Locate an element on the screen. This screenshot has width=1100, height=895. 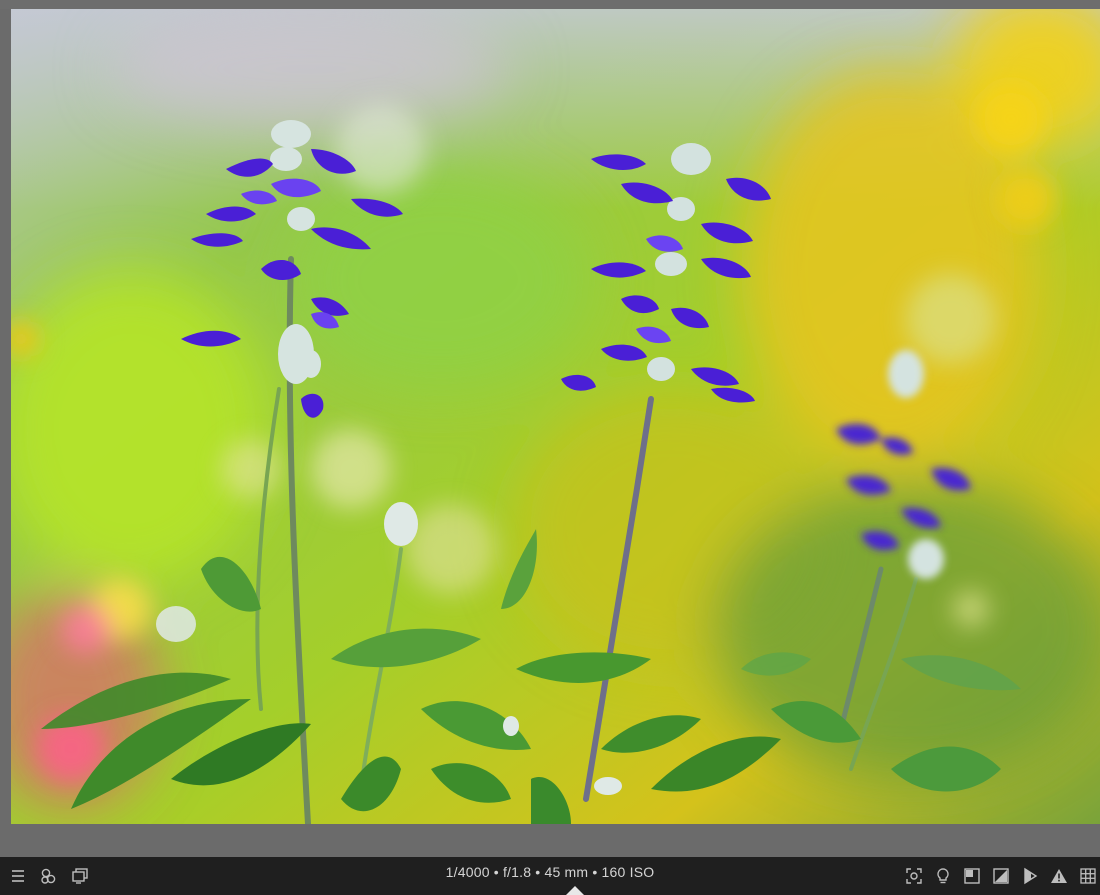
clipping-warning-icon is located at coordinates (1059, 876).